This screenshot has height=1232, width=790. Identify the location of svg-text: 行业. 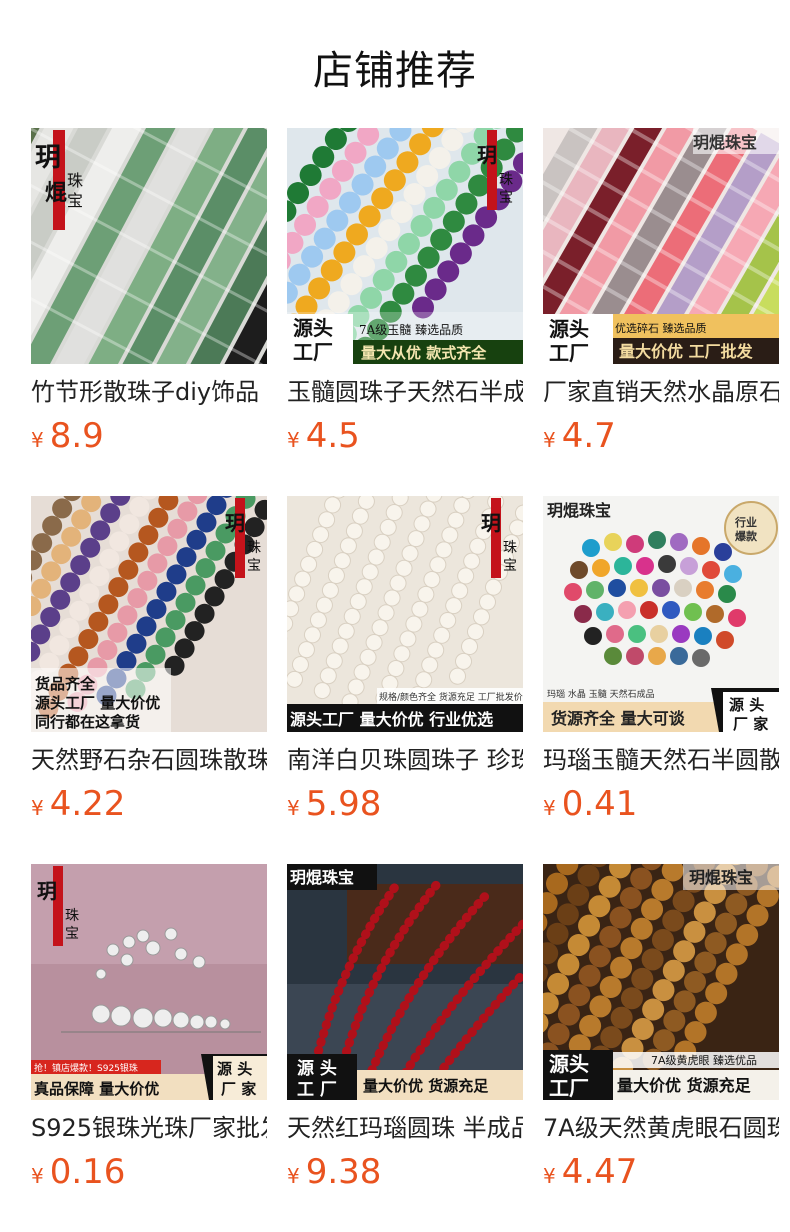
(745, 522).